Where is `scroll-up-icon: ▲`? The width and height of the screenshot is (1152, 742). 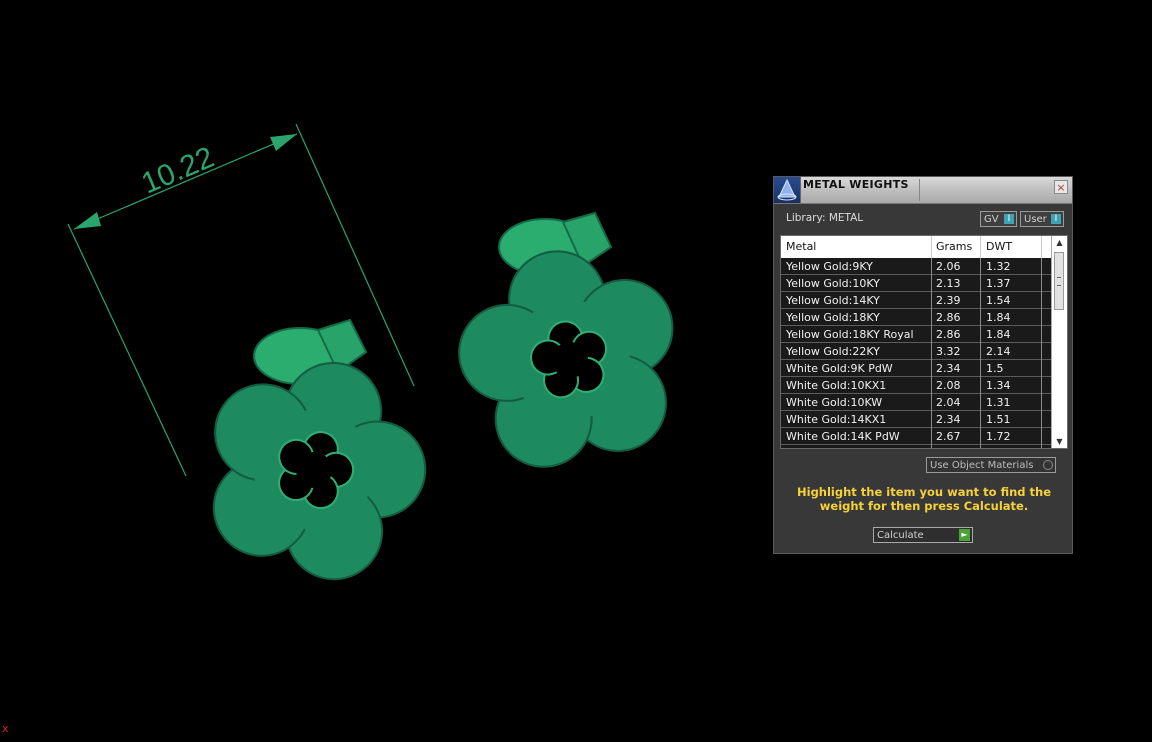 scroll-up-icon: ▲ is located at coordinates (1059, 242).